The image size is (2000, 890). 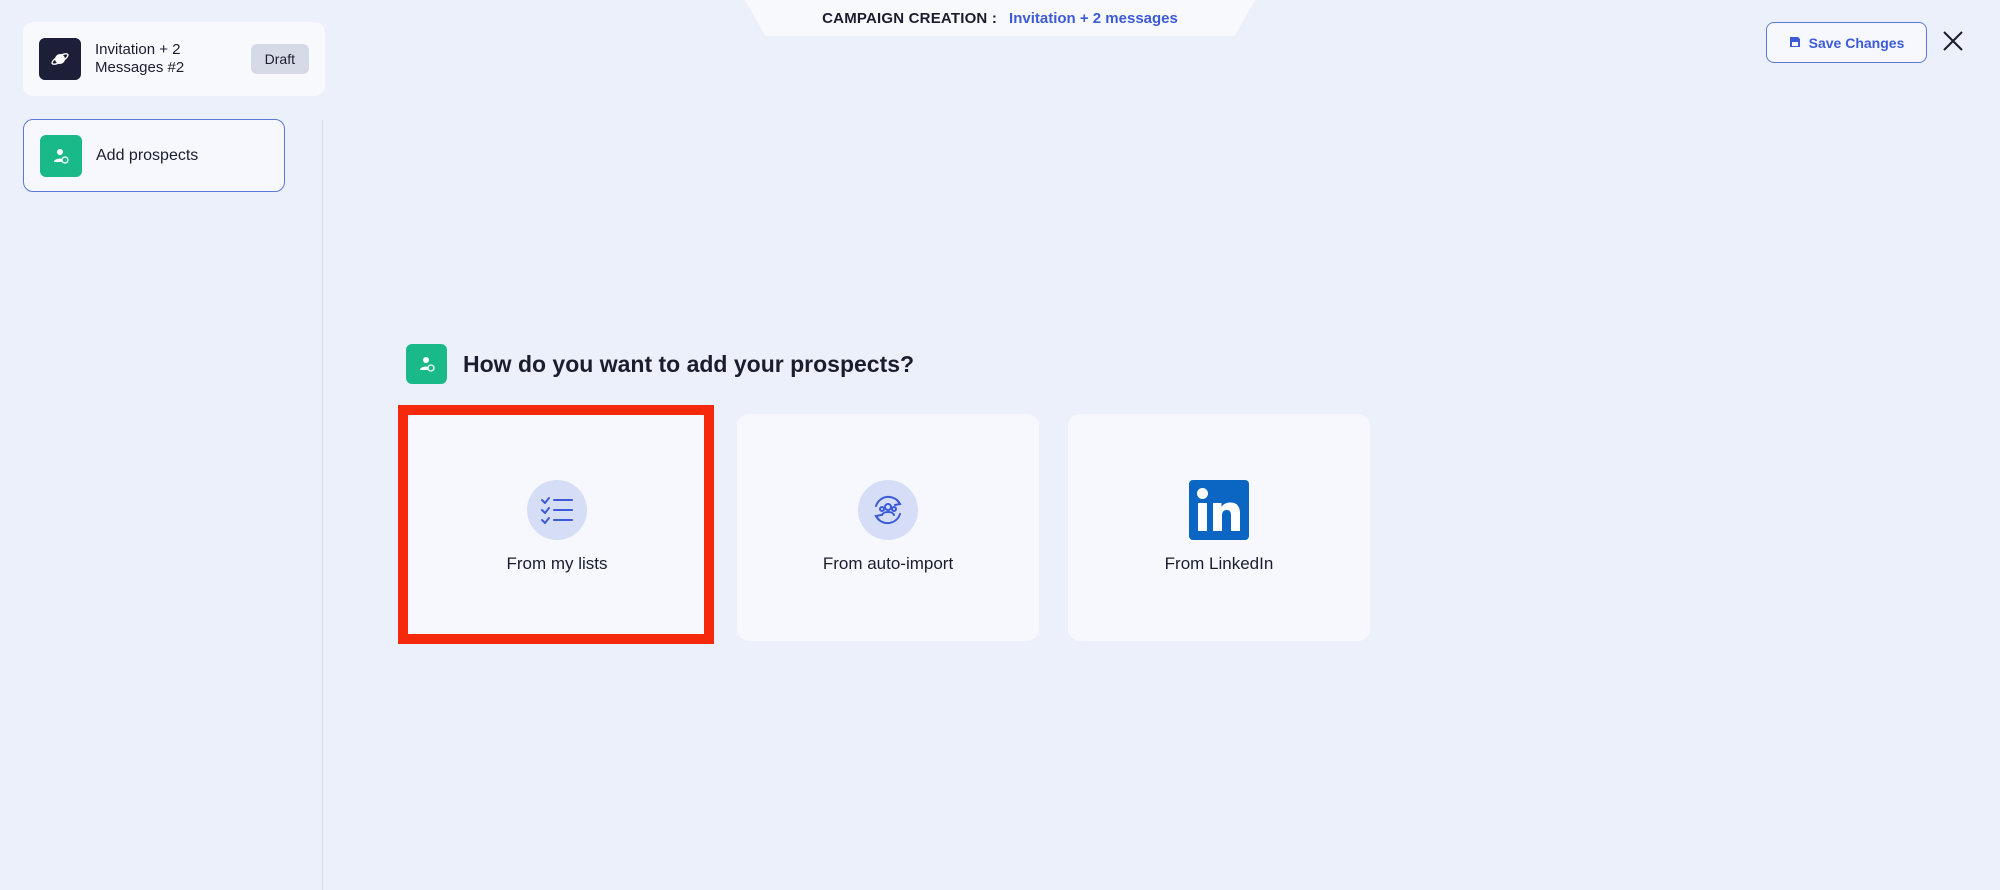 I want to click on option-from-my-lists: From my lists, so click(x=557, y=527).